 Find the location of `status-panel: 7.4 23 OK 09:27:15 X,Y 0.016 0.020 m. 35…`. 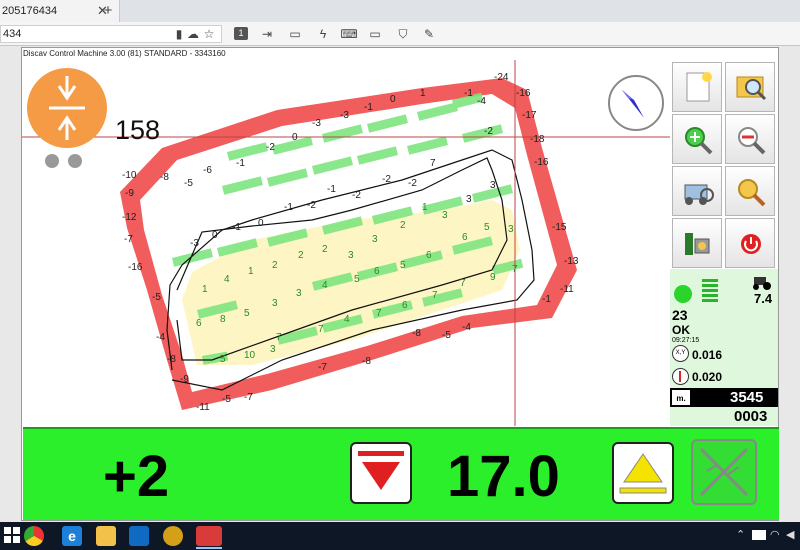

status-panel: 7.4 23 OK 09:27:15 X,Y 0.016 0.020 m. 35… is located at coordinates (724, 347).